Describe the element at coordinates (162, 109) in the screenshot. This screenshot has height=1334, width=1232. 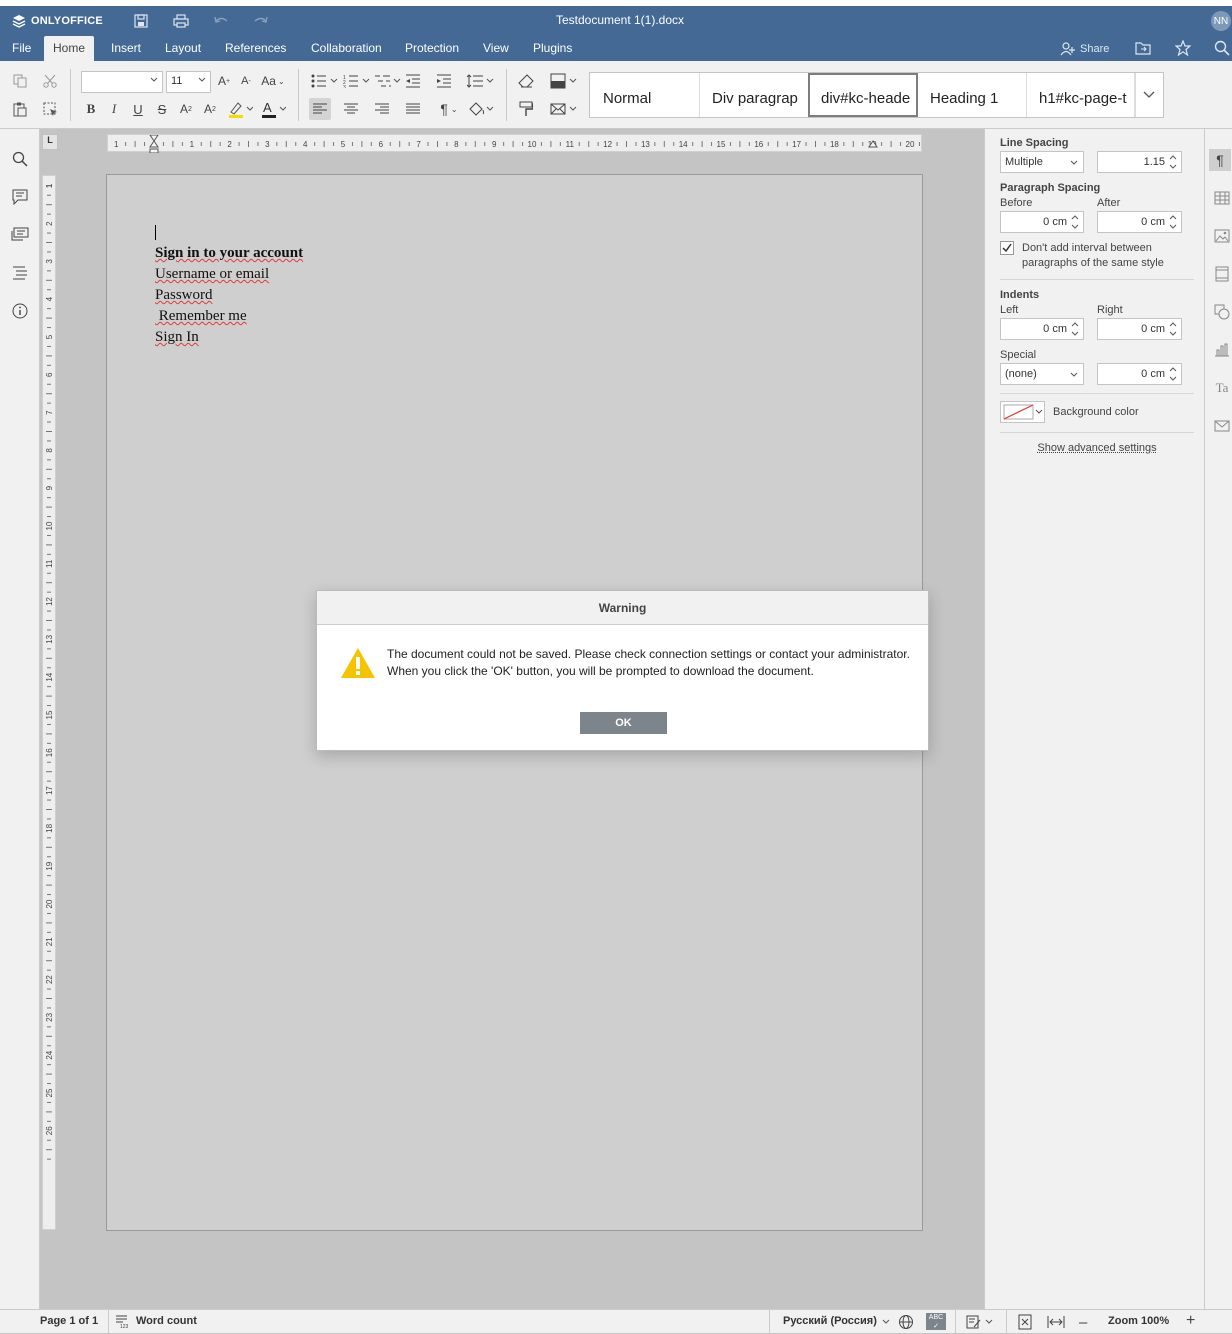
I see `strikethrough-icon: S` at that location.